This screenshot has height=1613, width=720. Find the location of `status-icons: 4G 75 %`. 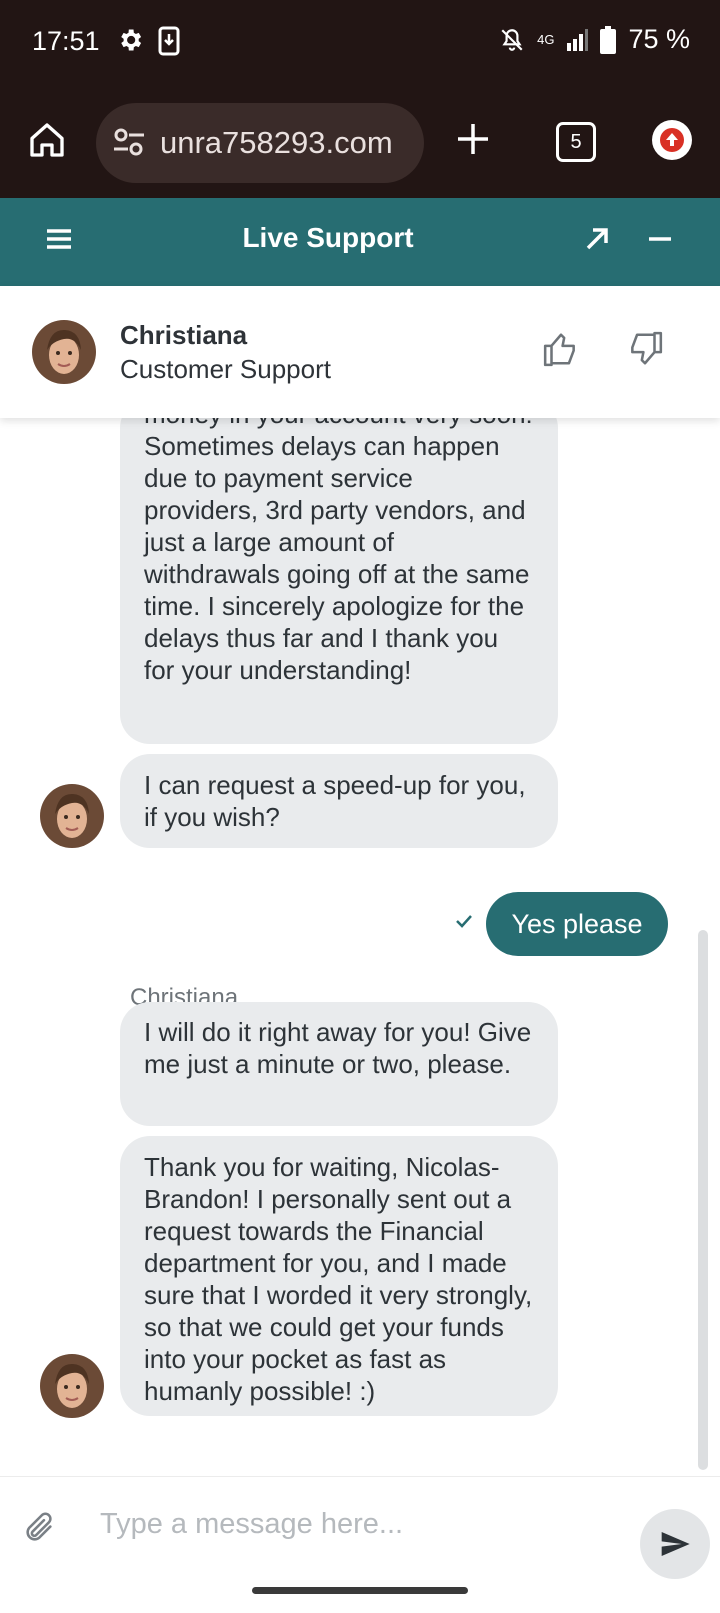

status-icons: 4G 75 % is located at coordinates (594, 39).